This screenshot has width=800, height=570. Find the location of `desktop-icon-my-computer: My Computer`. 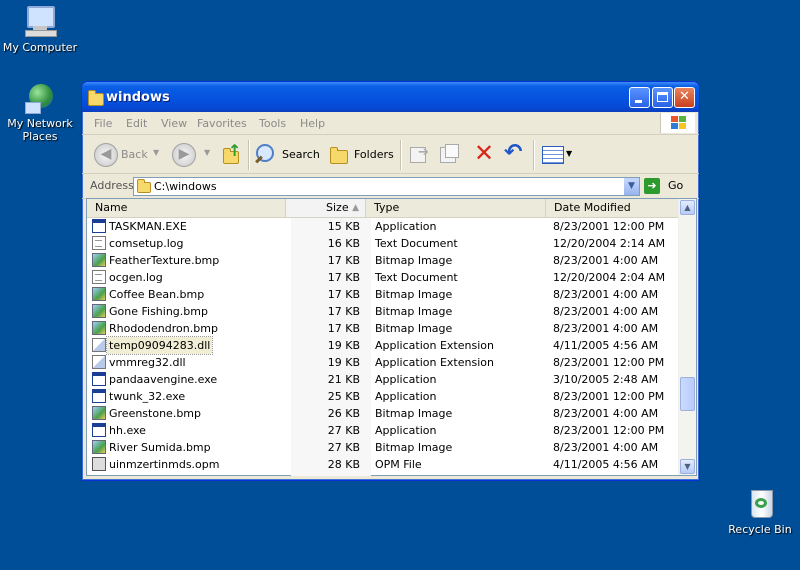

desktop-icon-my-computer: My Computer is located at coordinates (40, 29).